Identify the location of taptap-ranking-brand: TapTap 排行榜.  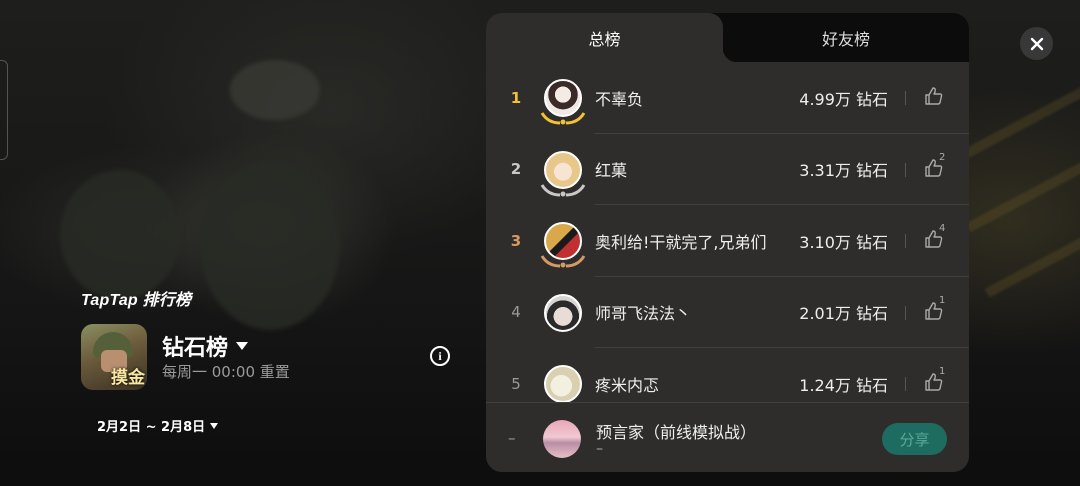
(136, 300).